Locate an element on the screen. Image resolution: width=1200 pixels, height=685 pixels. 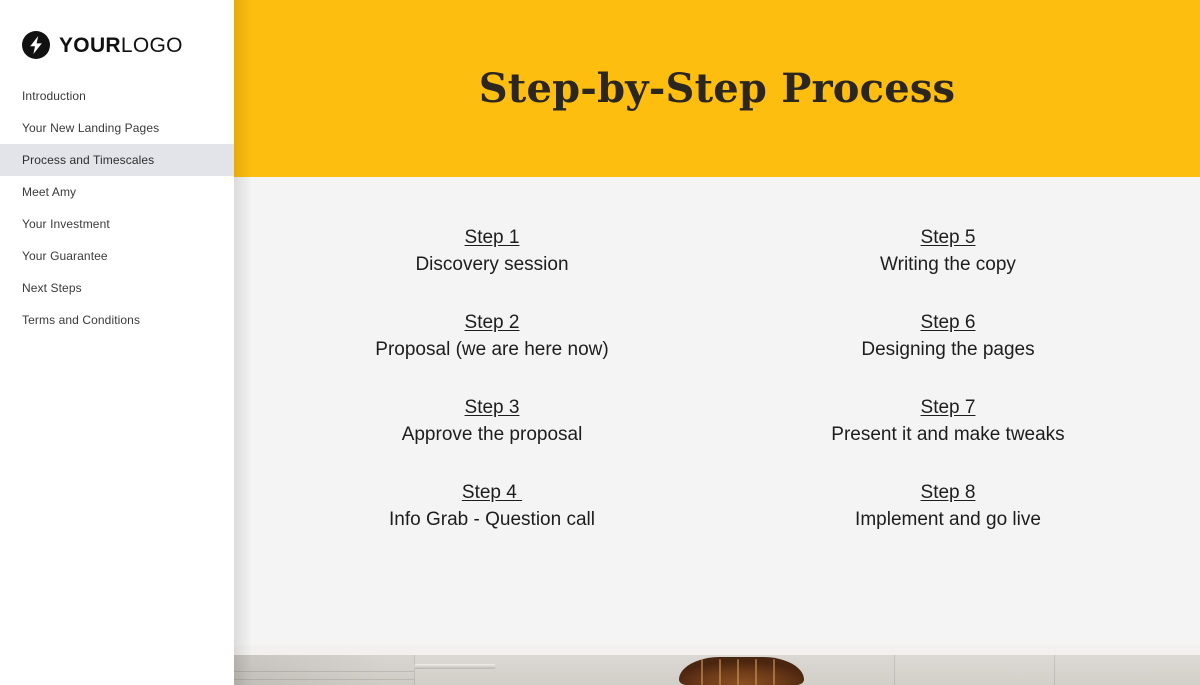
sidebar-item-your-guarantee: Your Guarantee is located at coordinates (117, 256).